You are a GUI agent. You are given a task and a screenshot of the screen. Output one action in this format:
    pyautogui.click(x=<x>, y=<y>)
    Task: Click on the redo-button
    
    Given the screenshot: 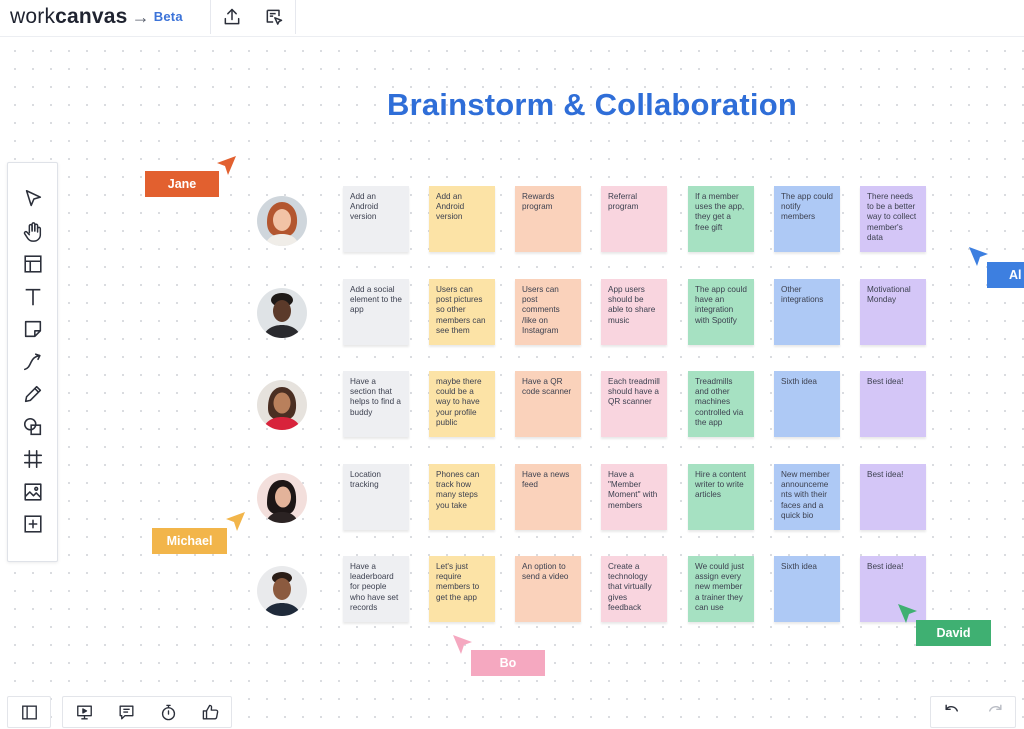 What is the action you would take?
    pyautogui.click(x=994, y=712)
    